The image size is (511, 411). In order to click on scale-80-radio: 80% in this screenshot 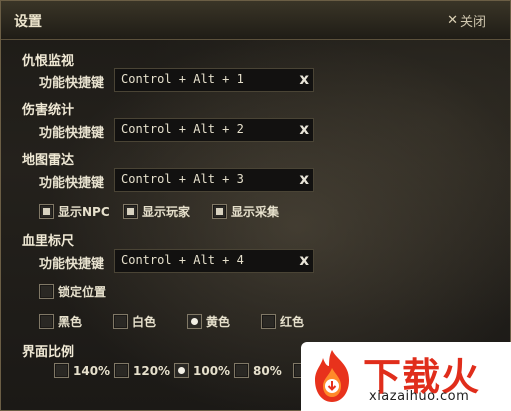, I will do `click(258, 370)`.